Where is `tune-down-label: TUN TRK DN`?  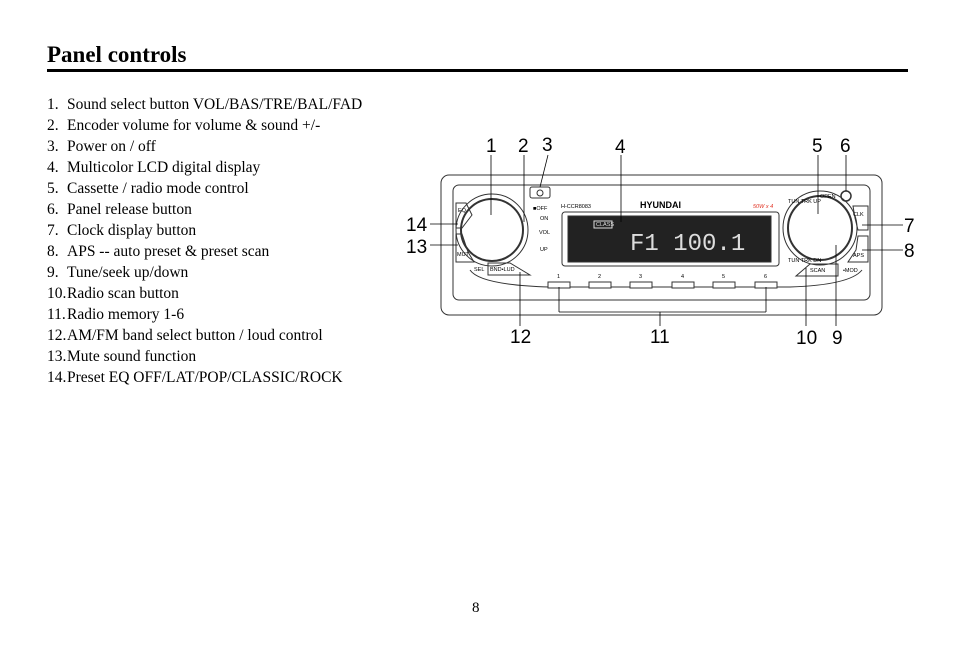 tune-down-label: TUN TRK DN is located at coordinates (804, 261).